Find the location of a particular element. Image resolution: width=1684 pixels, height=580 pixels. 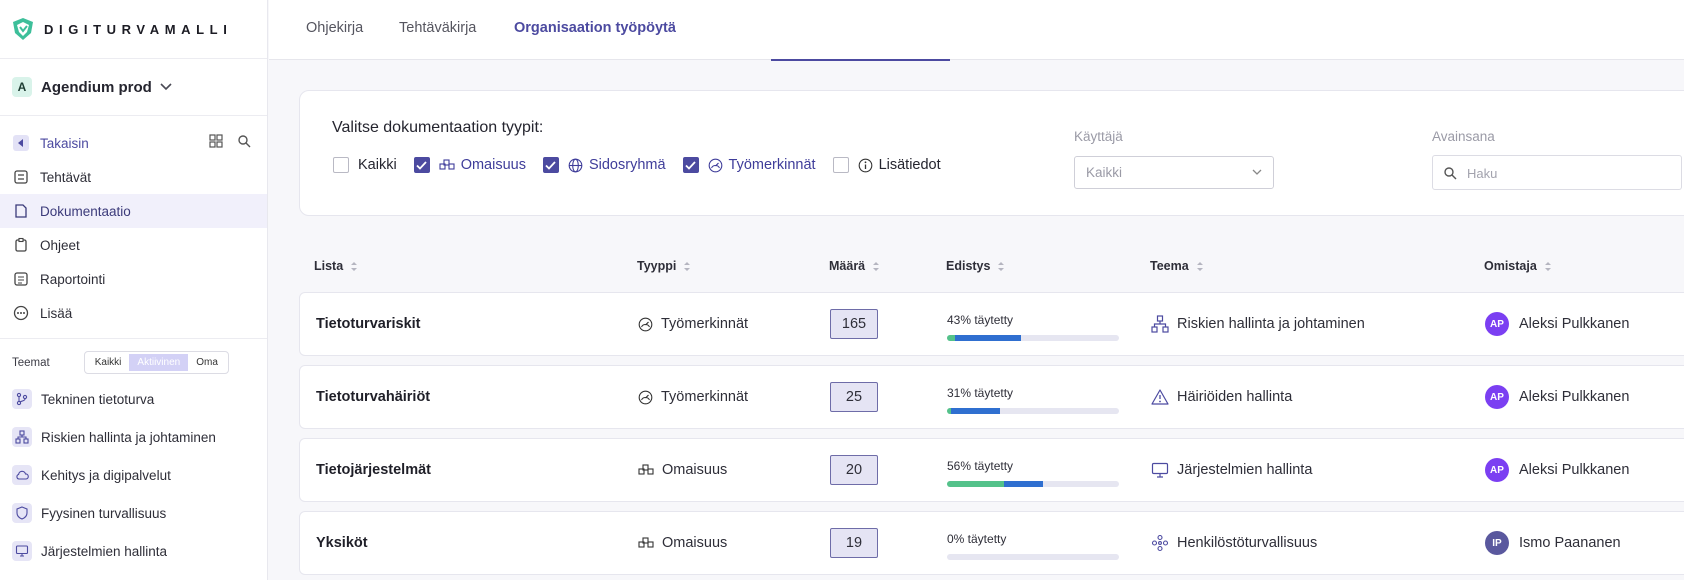

row-count: 19 is located at coordinates (854, 543).